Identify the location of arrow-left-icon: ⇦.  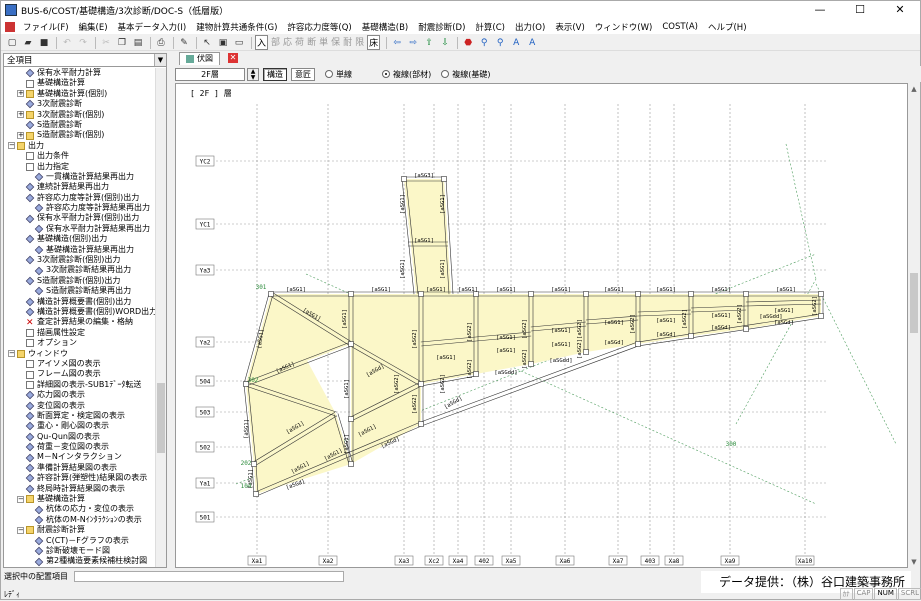
(397, 42).